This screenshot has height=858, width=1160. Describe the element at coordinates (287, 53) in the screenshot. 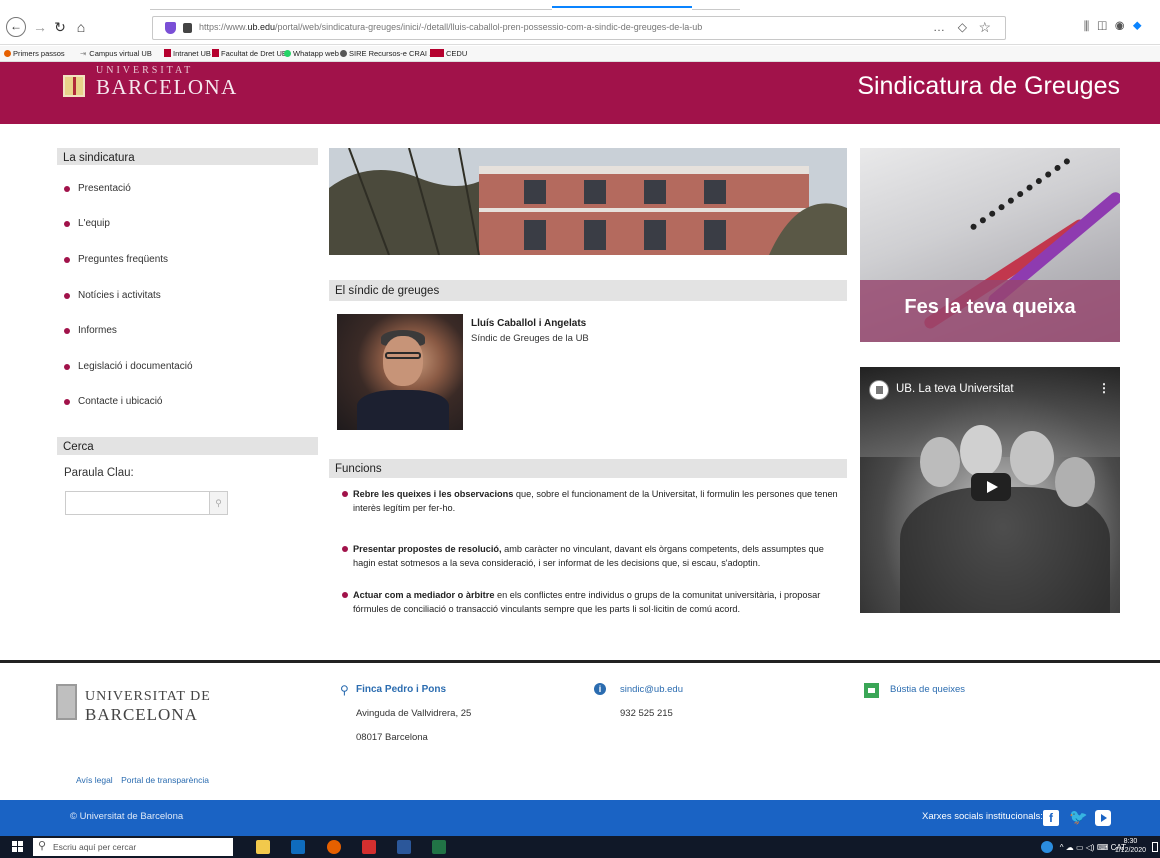

I see `whatsapp-icon` at that location.